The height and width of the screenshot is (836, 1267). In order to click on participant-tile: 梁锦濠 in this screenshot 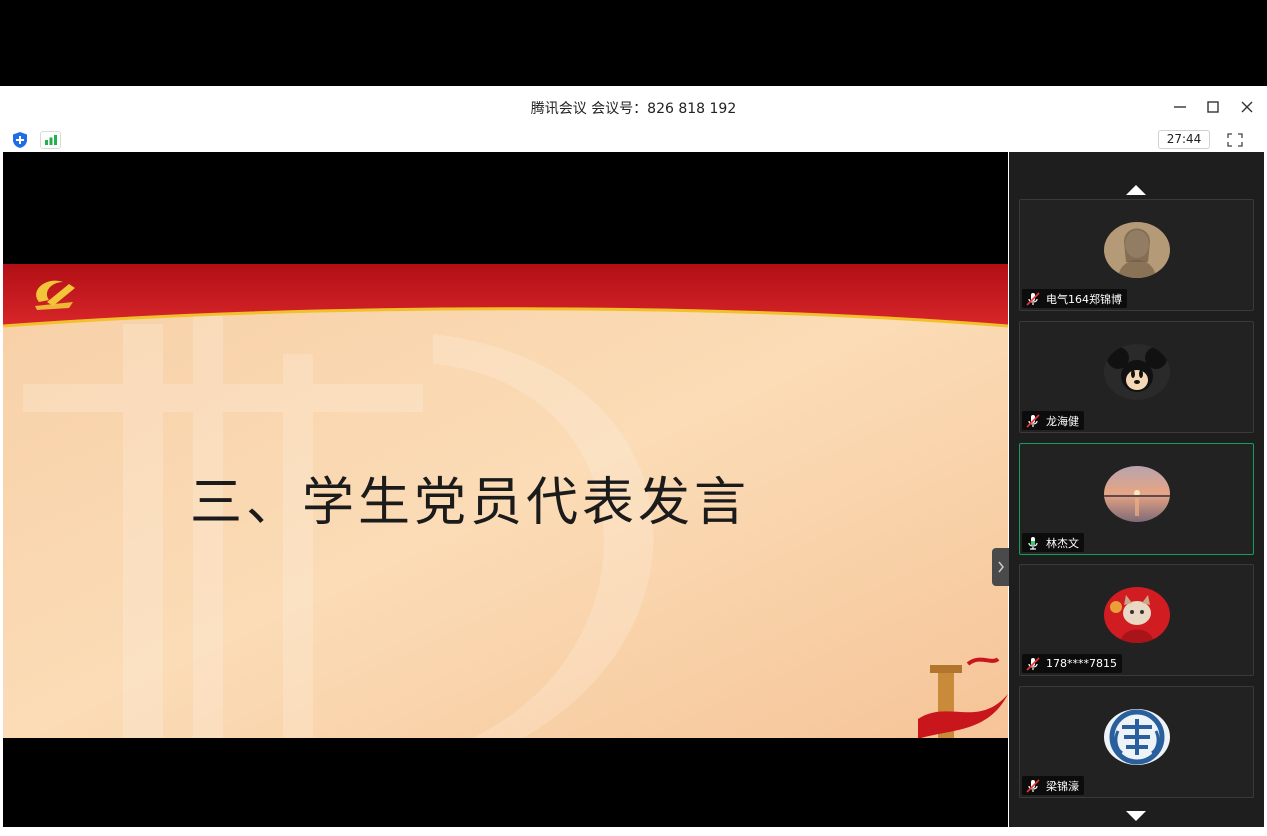, I will do `click(1136, 742)`.